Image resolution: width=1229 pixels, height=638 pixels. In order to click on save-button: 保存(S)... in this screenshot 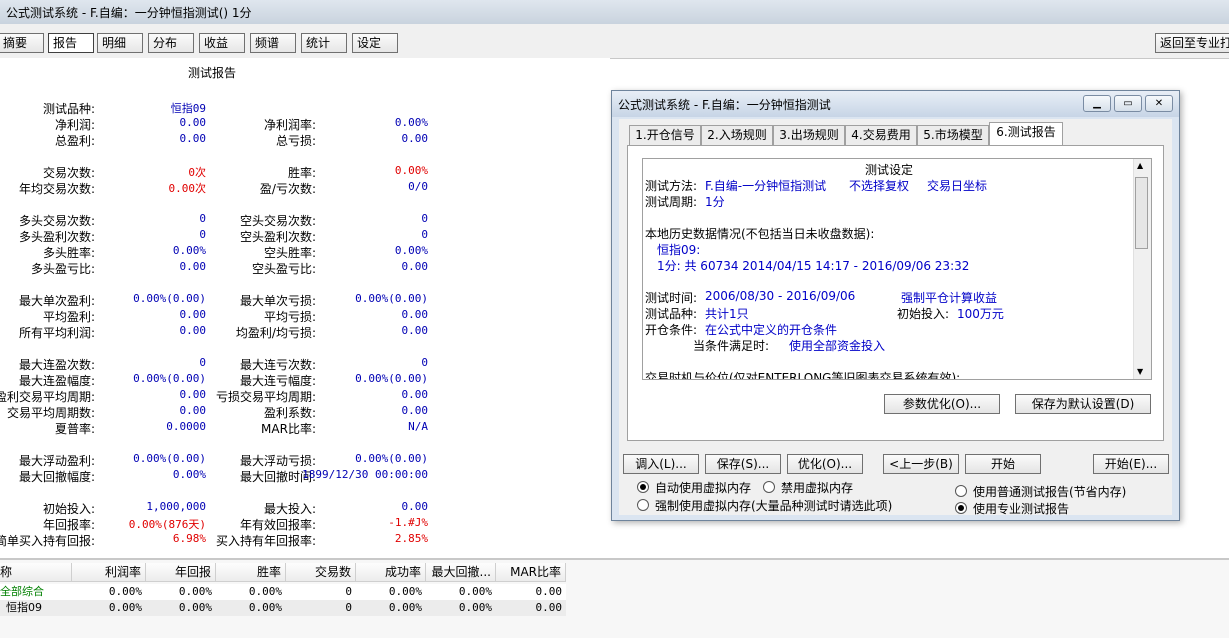, I will do `click(743, 464)`.